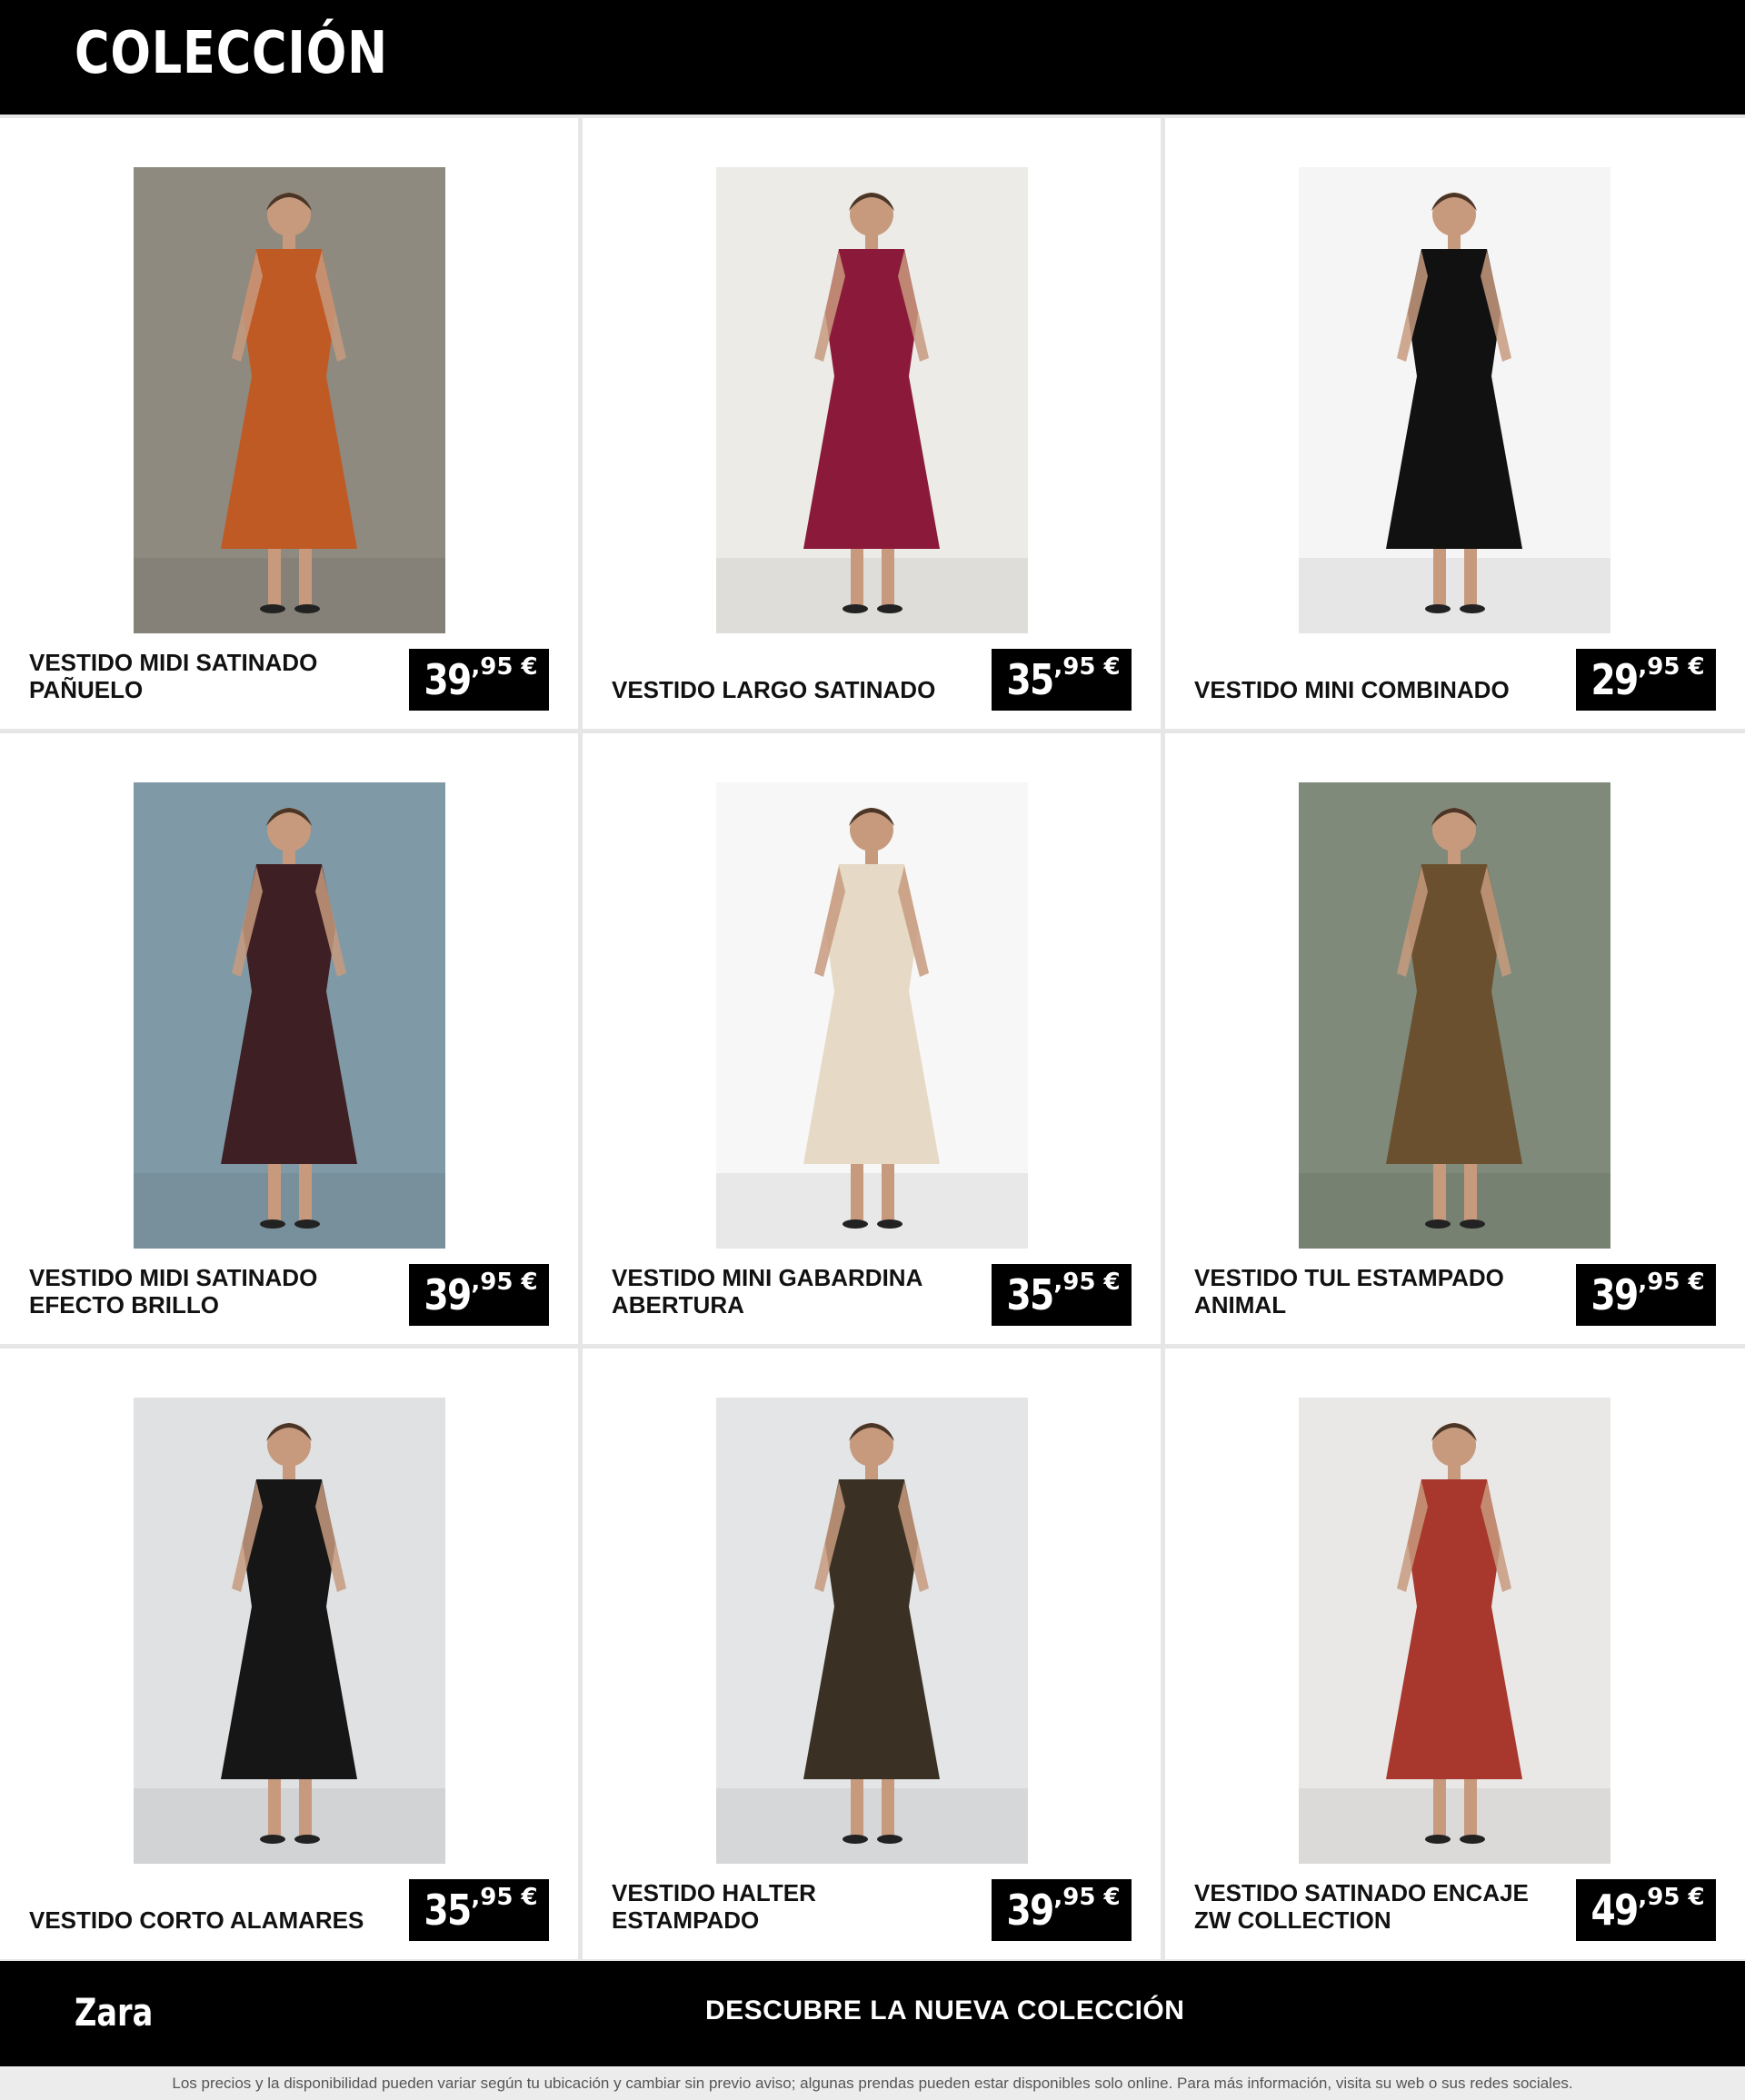 Image resolution: width=1745 pixels, height=2100 pixels. I want to click on brand-logo: Zara, so click(114, 2012).